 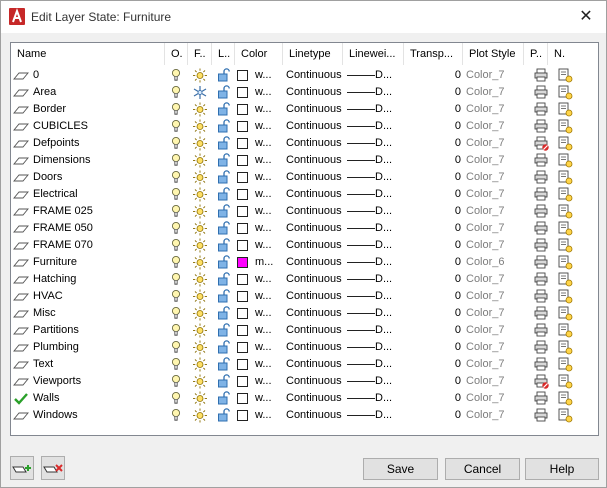 I want to click on layer-row: Viewports w... Continuous D... 0 Color_7, so click(x=304, y=381).